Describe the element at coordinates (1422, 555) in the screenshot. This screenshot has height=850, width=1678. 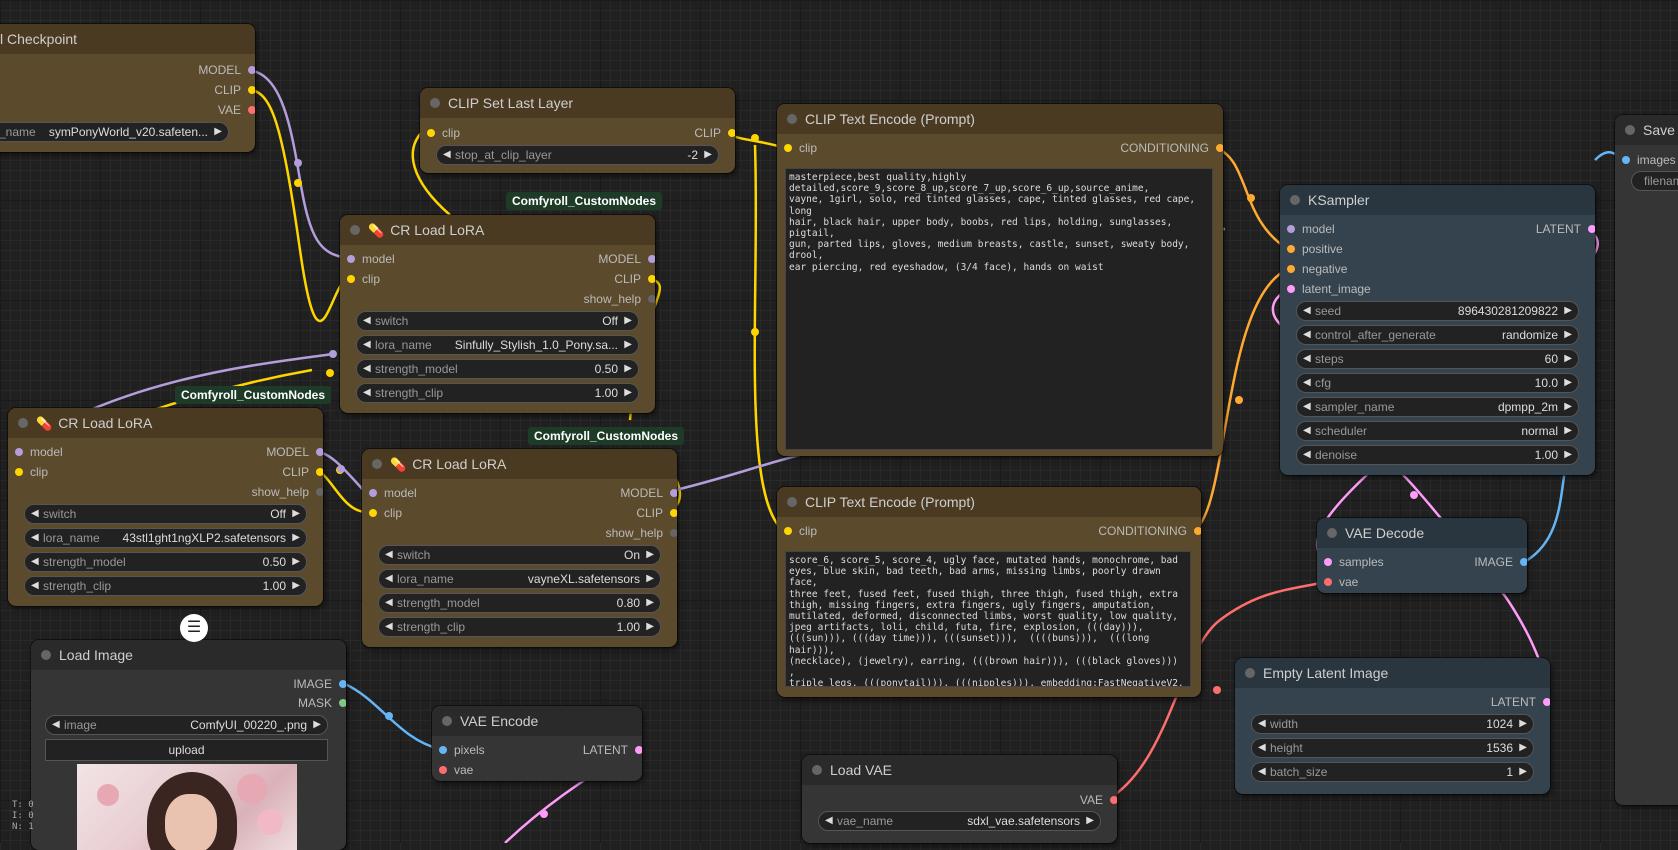
I see `node-vae-decode: VAE Decode samples vae IMAGE` at that location.